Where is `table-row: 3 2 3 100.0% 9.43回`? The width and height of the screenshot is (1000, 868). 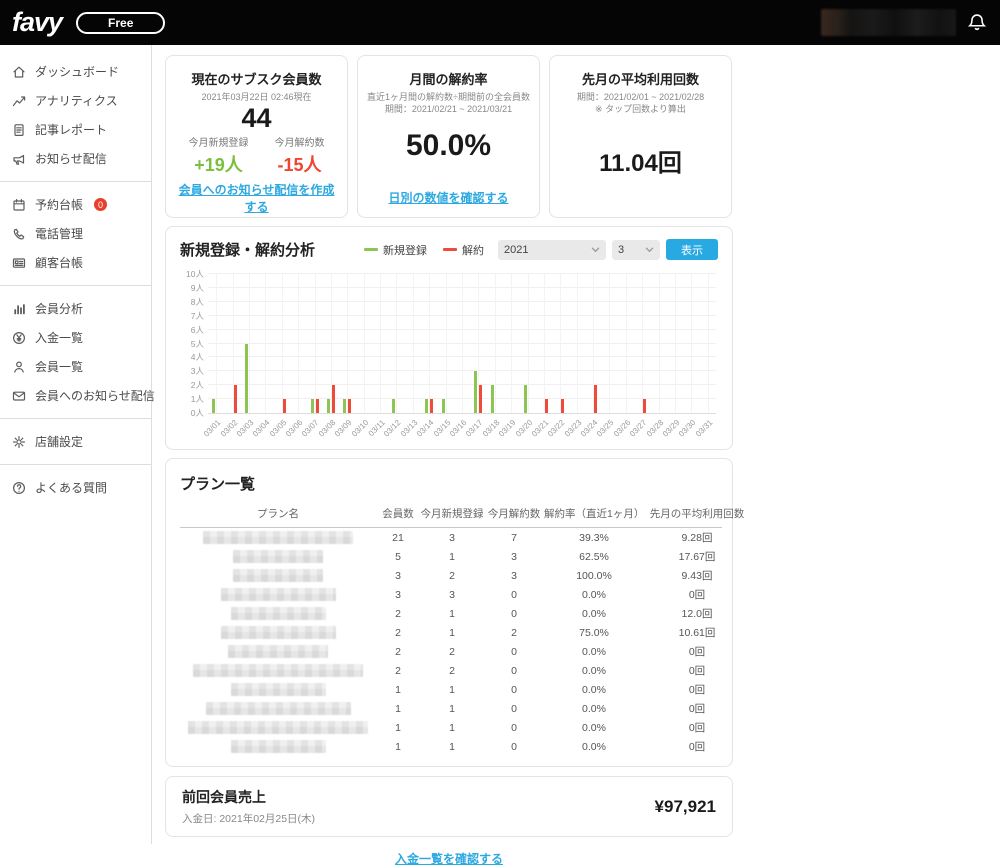
table-row: 3 2 3 100.0% 9.43回 is located at coordinates (451, 575).